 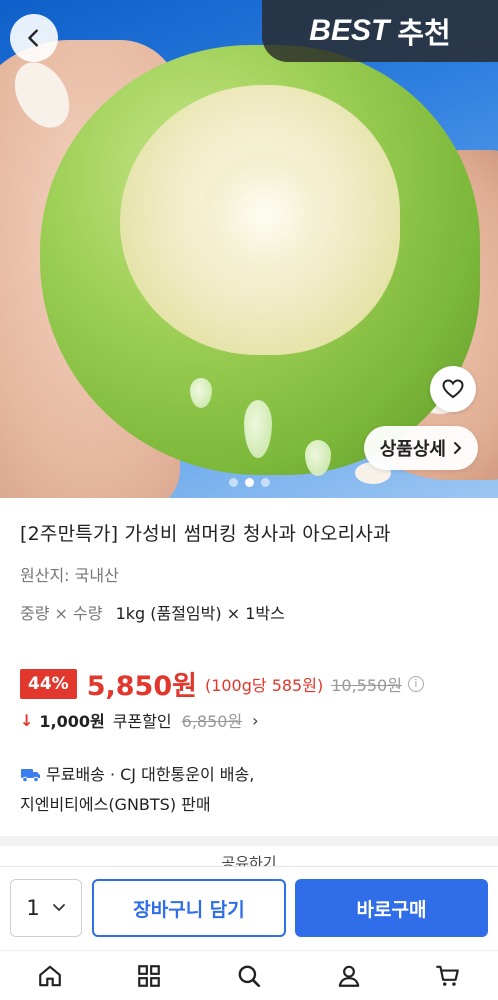 I want to click on original-price: 10,550원, so click(x=366, y=685).